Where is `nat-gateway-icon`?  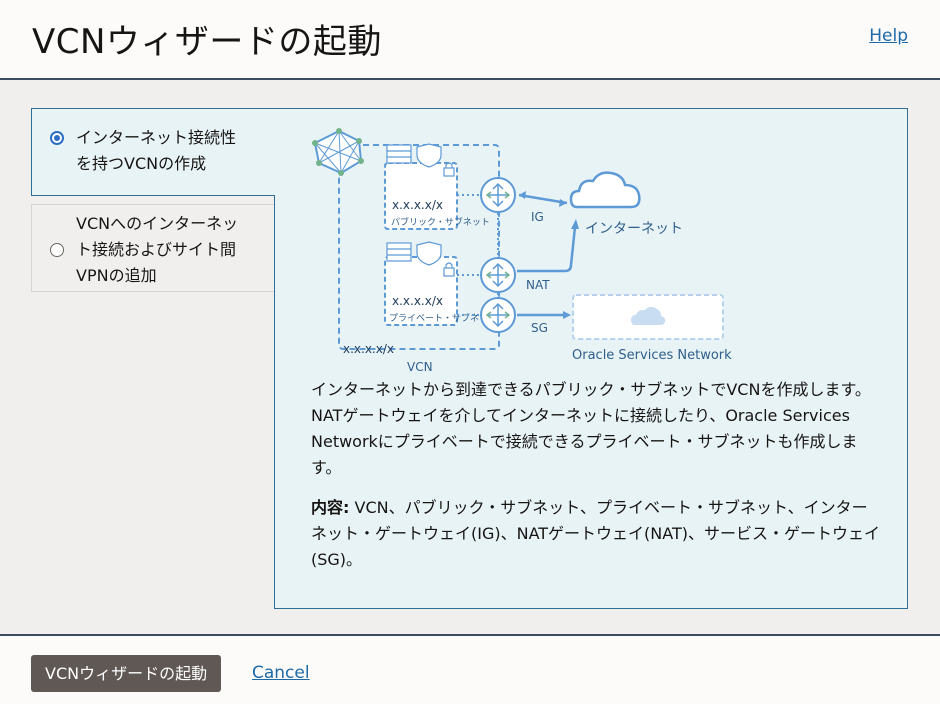
nat-gateway-icon is located at coordinates (498, 275).